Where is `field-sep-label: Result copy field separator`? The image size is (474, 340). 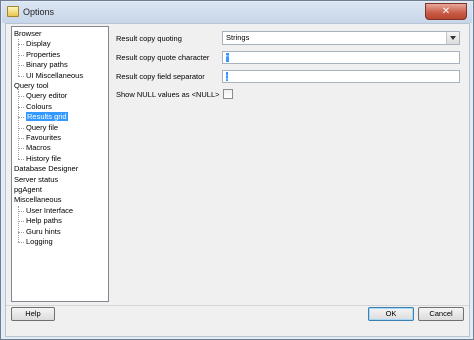 field-sep-label: Result copy field separator is located at coordinates (160, 76).